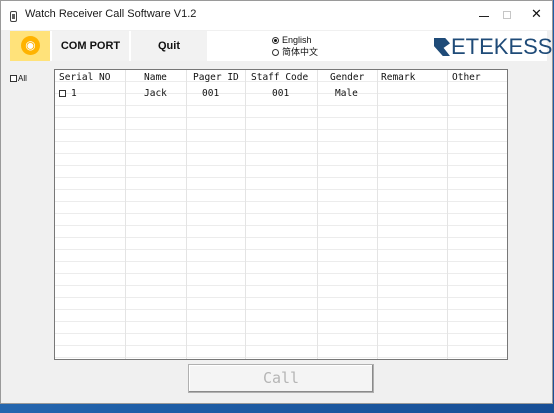 The width and height of the screenshot is (554, 413). I want to click on table-row: 1 Jack 001 001 Male, so click(281, 93).